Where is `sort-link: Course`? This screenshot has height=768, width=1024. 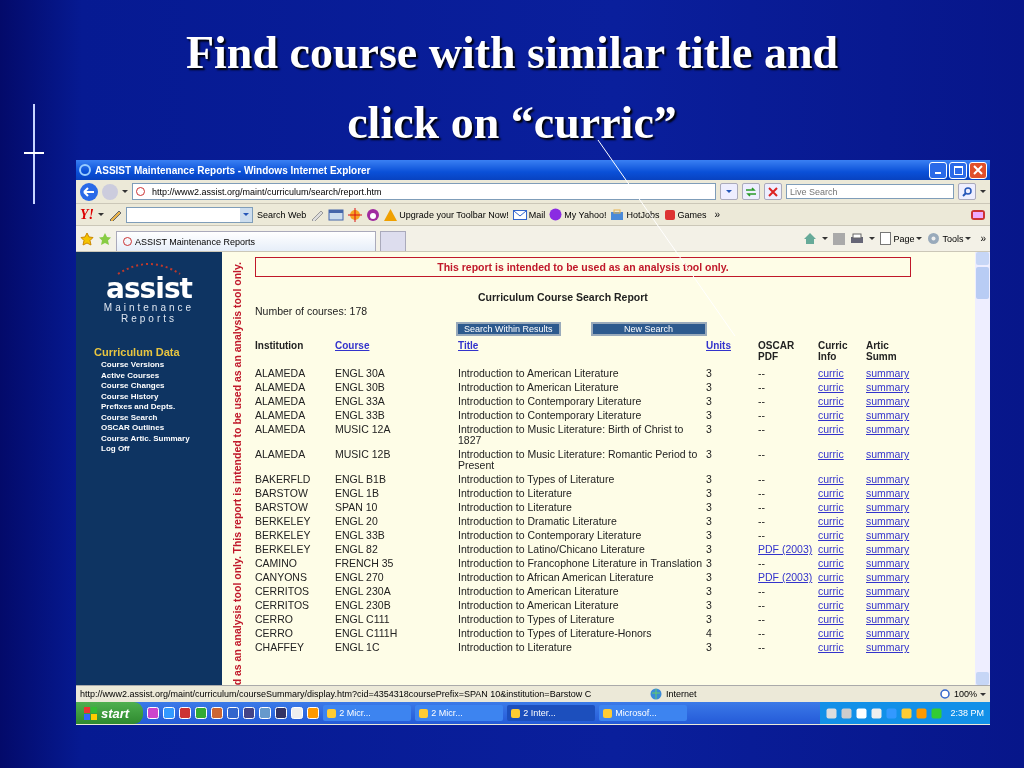 sort-link: Course is located at coordinates (352, 345).